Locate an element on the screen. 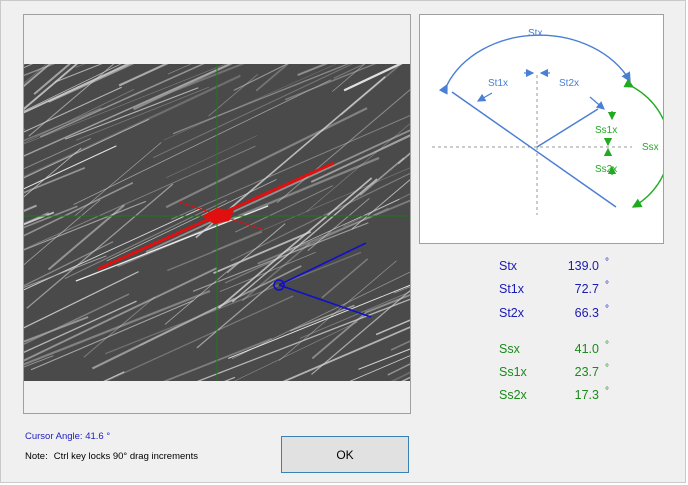 The image size is (688, 485). label-stx: Stx is located at coordinates (535, 33).